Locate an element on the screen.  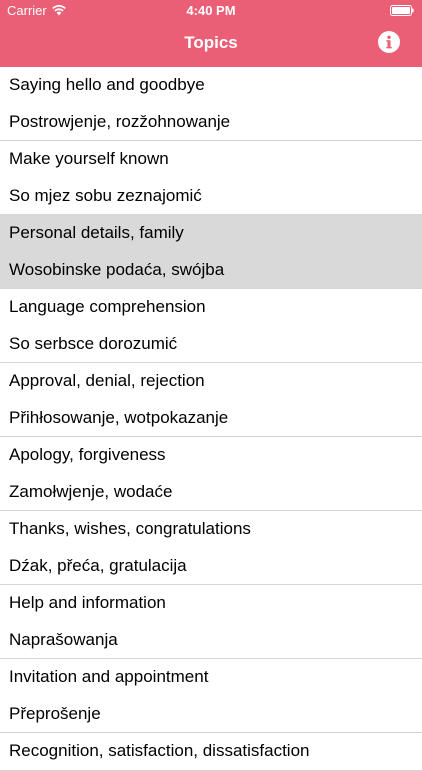
topic-english: Help and information is located at coordinates (87, 602).